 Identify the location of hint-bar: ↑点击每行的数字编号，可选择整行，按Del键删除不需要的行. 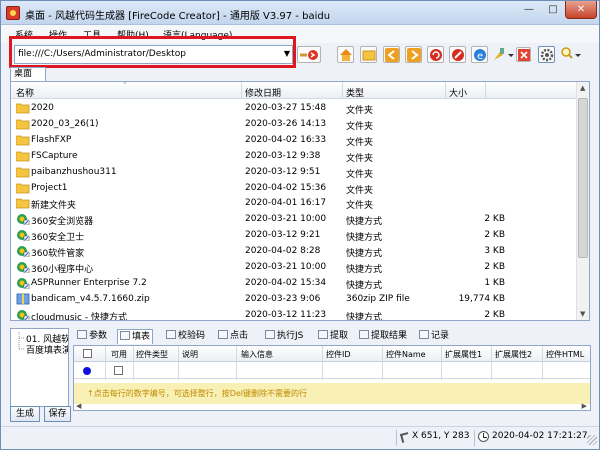
(332, 393).